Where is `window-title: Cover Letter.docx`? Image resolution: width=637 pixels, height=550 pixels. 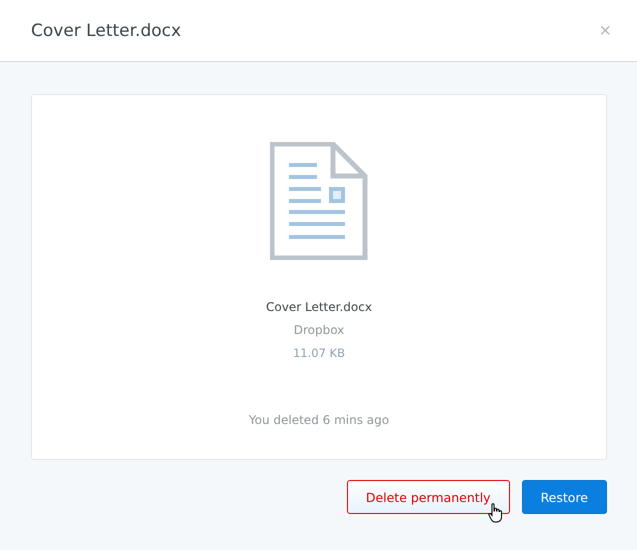 window-title: Cover Letter.docx is located at coordinates (106, 30).